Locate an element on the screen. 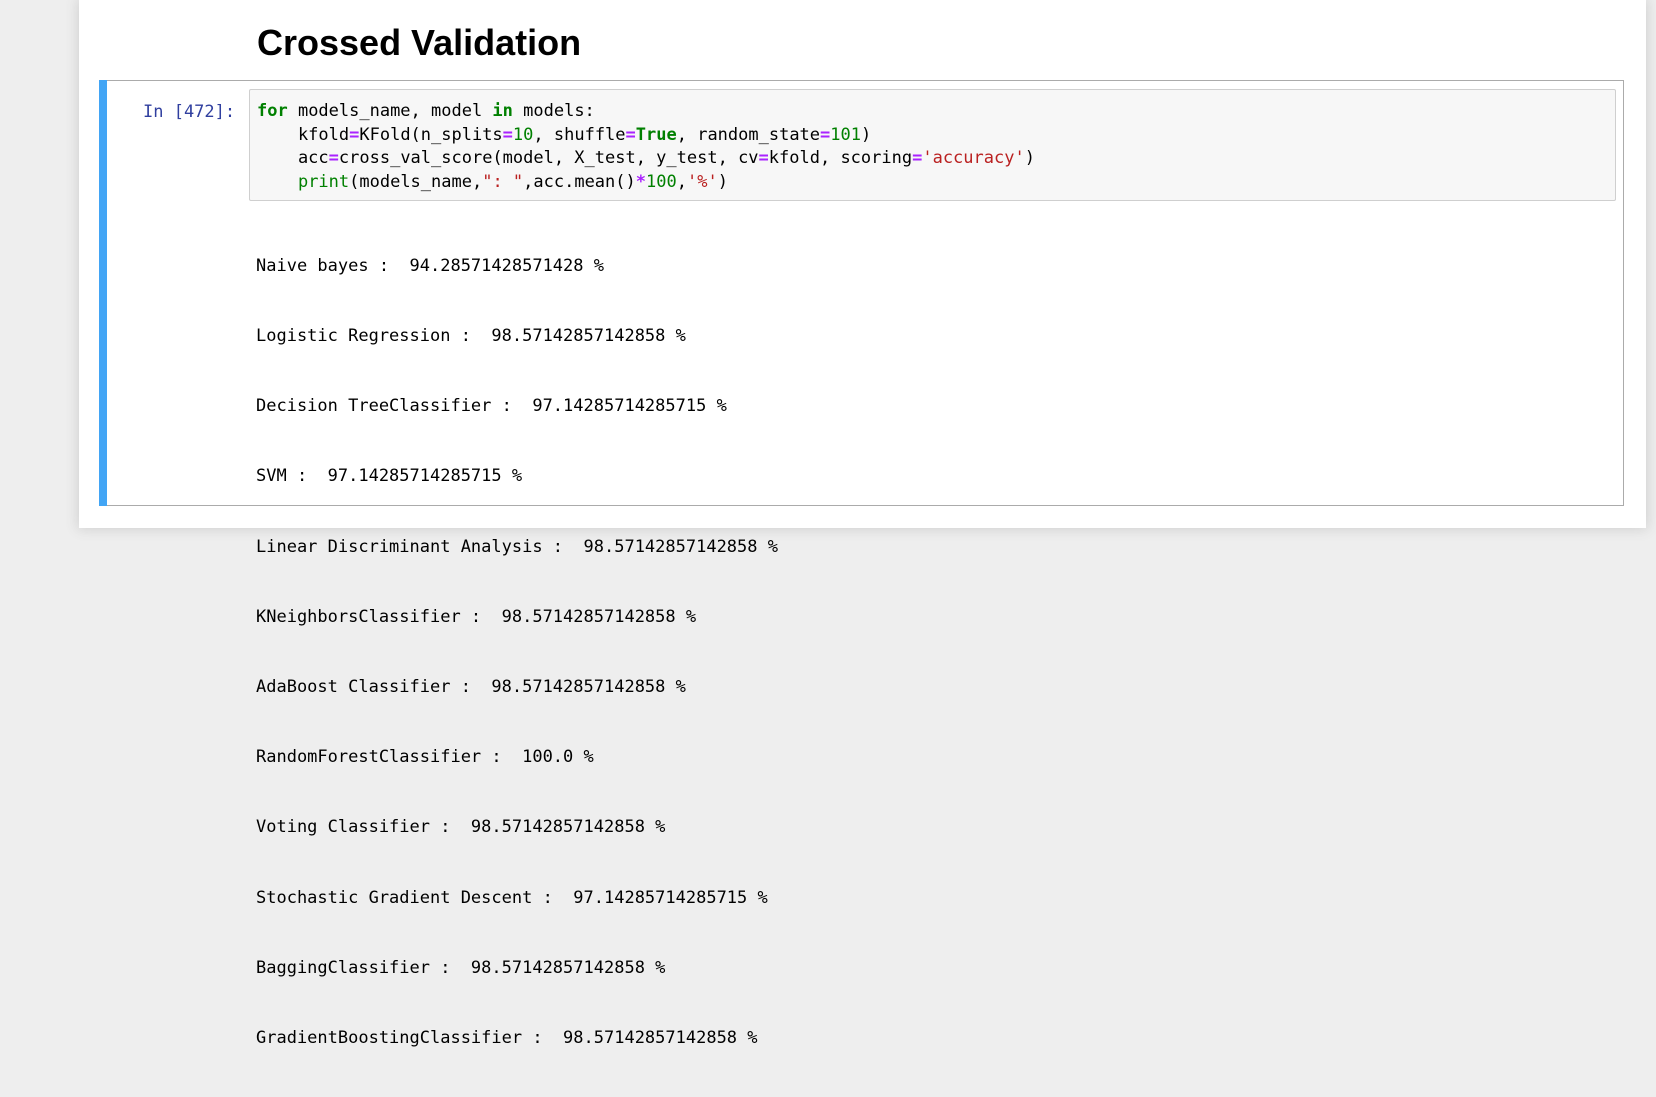 The image size is (1656, 1097). section-heading: Crossed Validation is located at coordinates (419, 42).